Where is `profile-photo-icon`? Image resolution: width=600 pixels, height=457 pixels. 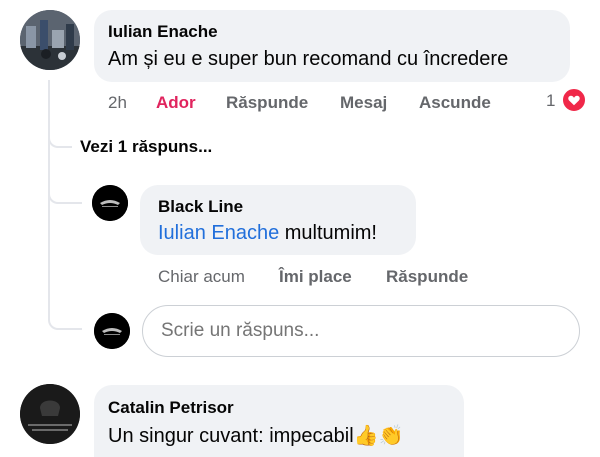 profile-photo-icon is located at coordinates (50, 414).